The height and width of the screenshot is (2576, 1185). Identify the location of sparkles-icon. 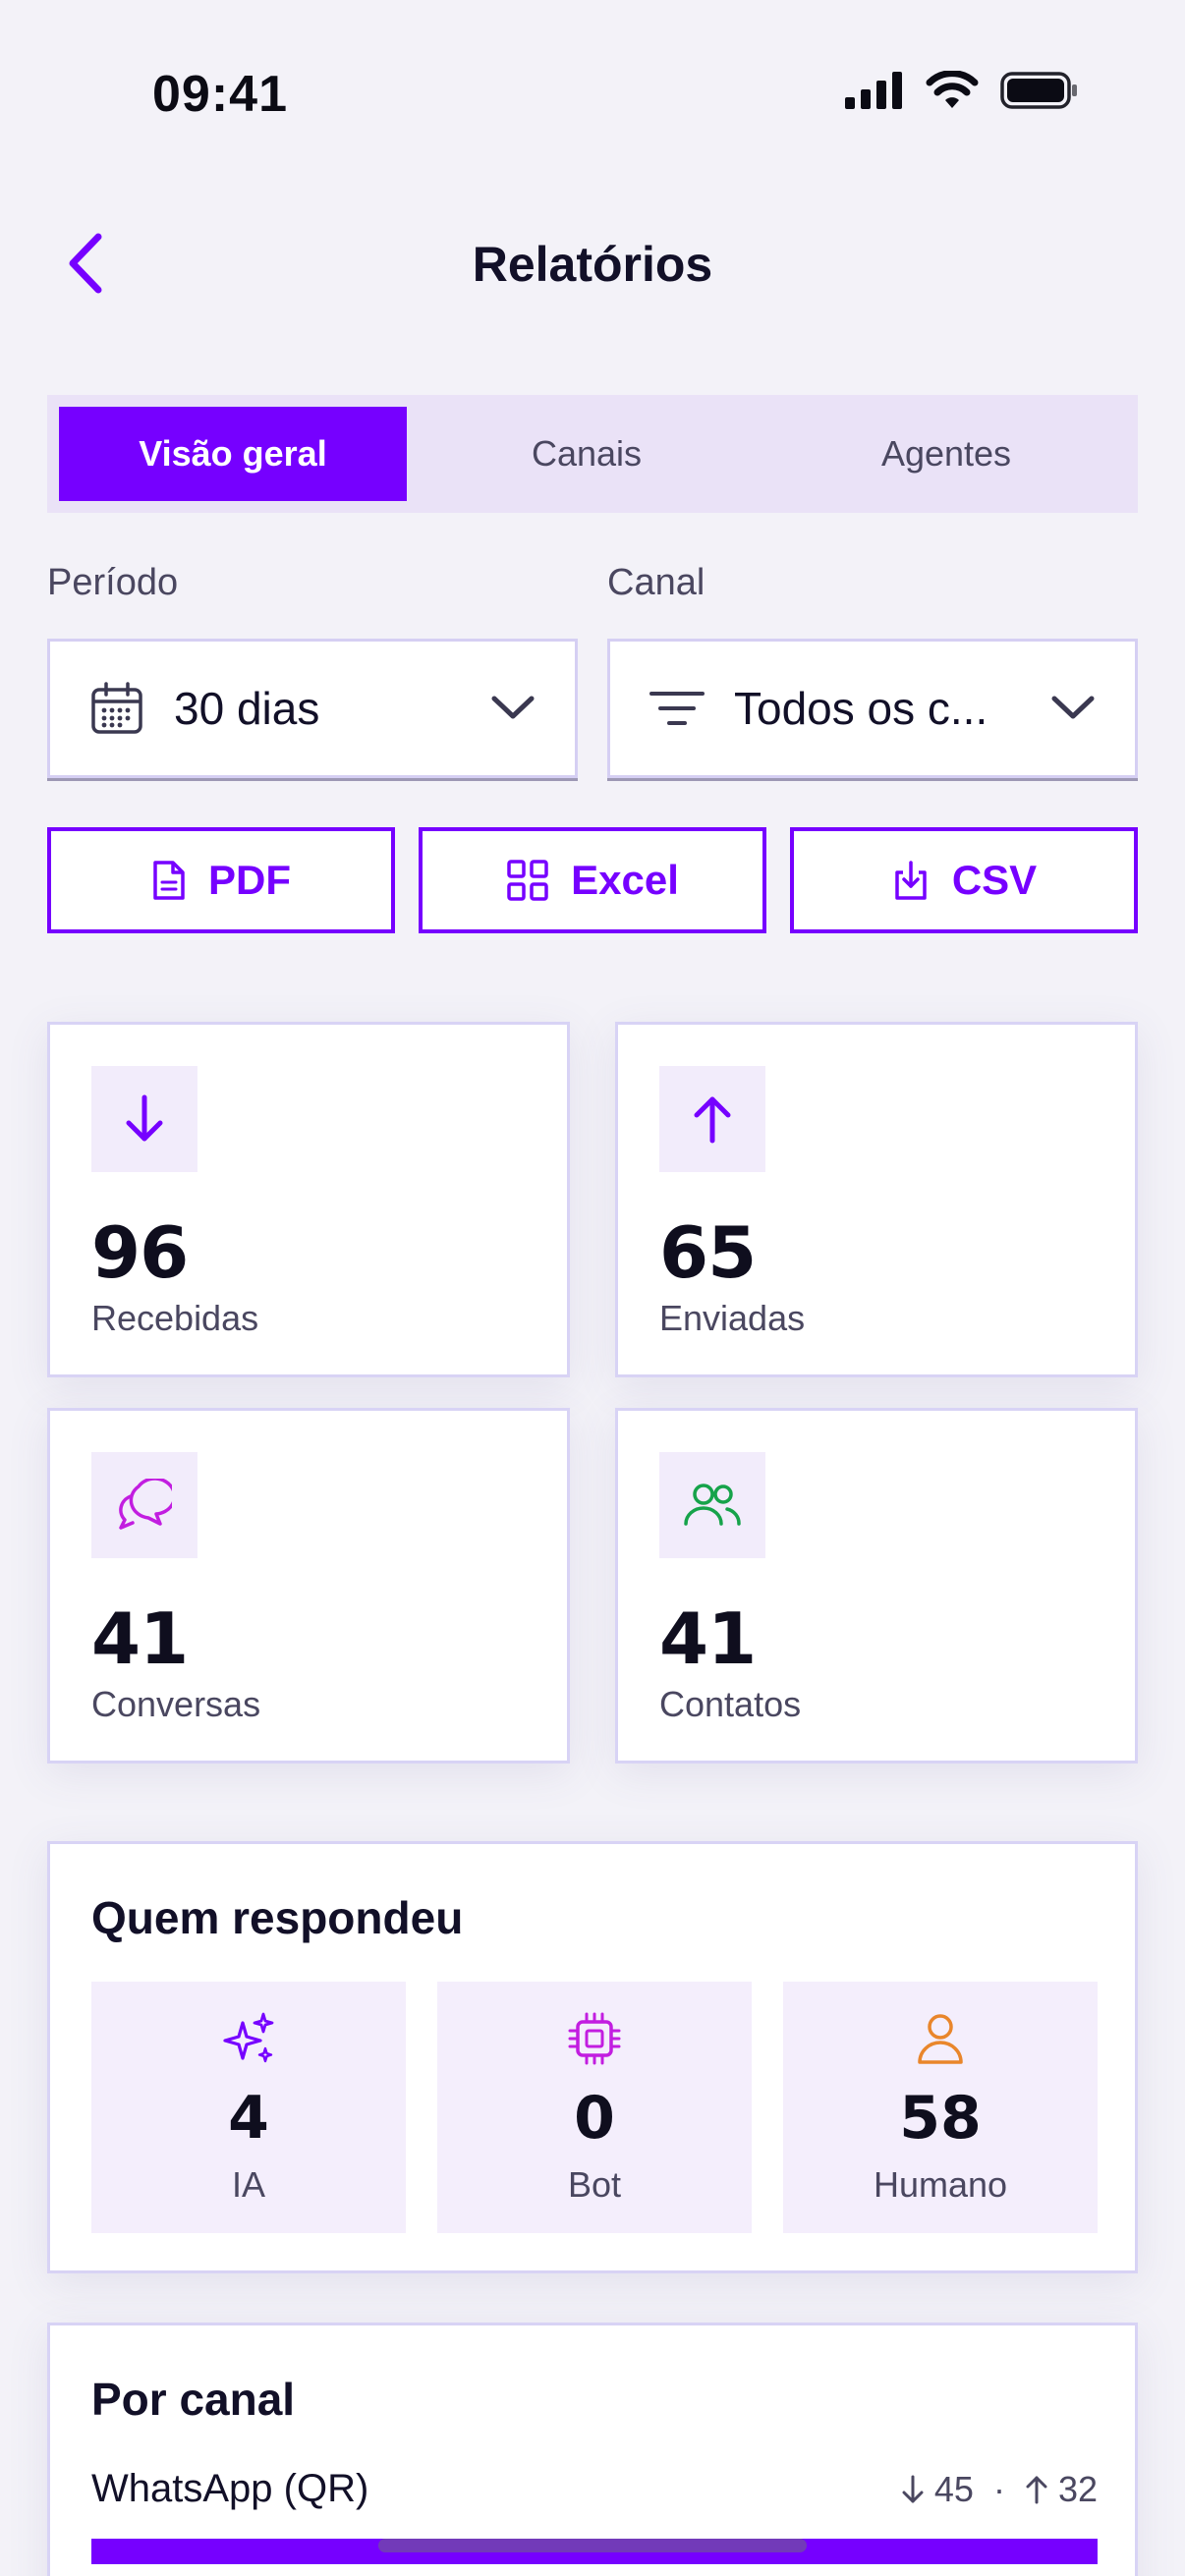
(249, 2037).